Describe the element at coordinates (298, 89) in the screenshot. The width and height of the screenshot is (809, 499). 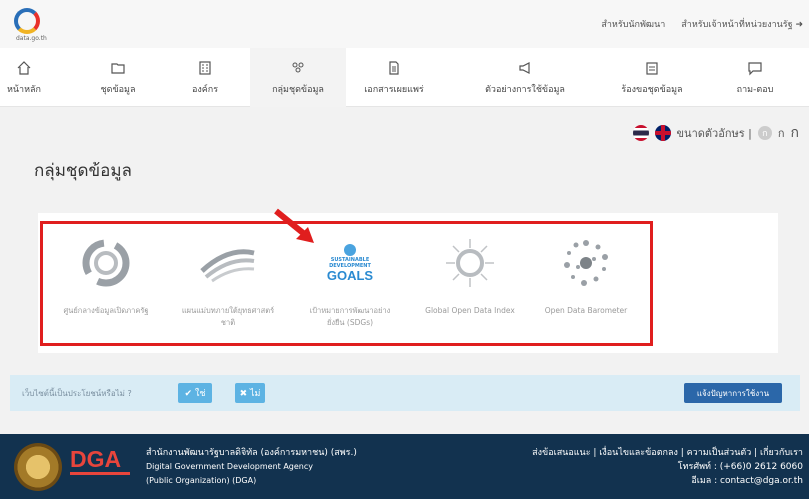
I see `nav-label: กลุ่มชุดข้อมูล` at that location.